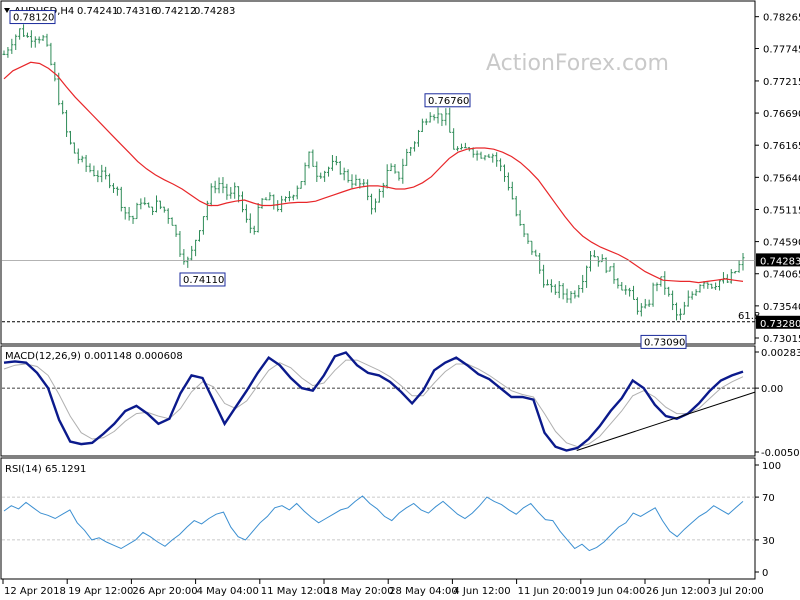 The image size is (800, 600). Describe the element at coordinates (772, 389) in the screenshot. I see `macd-y-tick-label: 0.00` at that location.